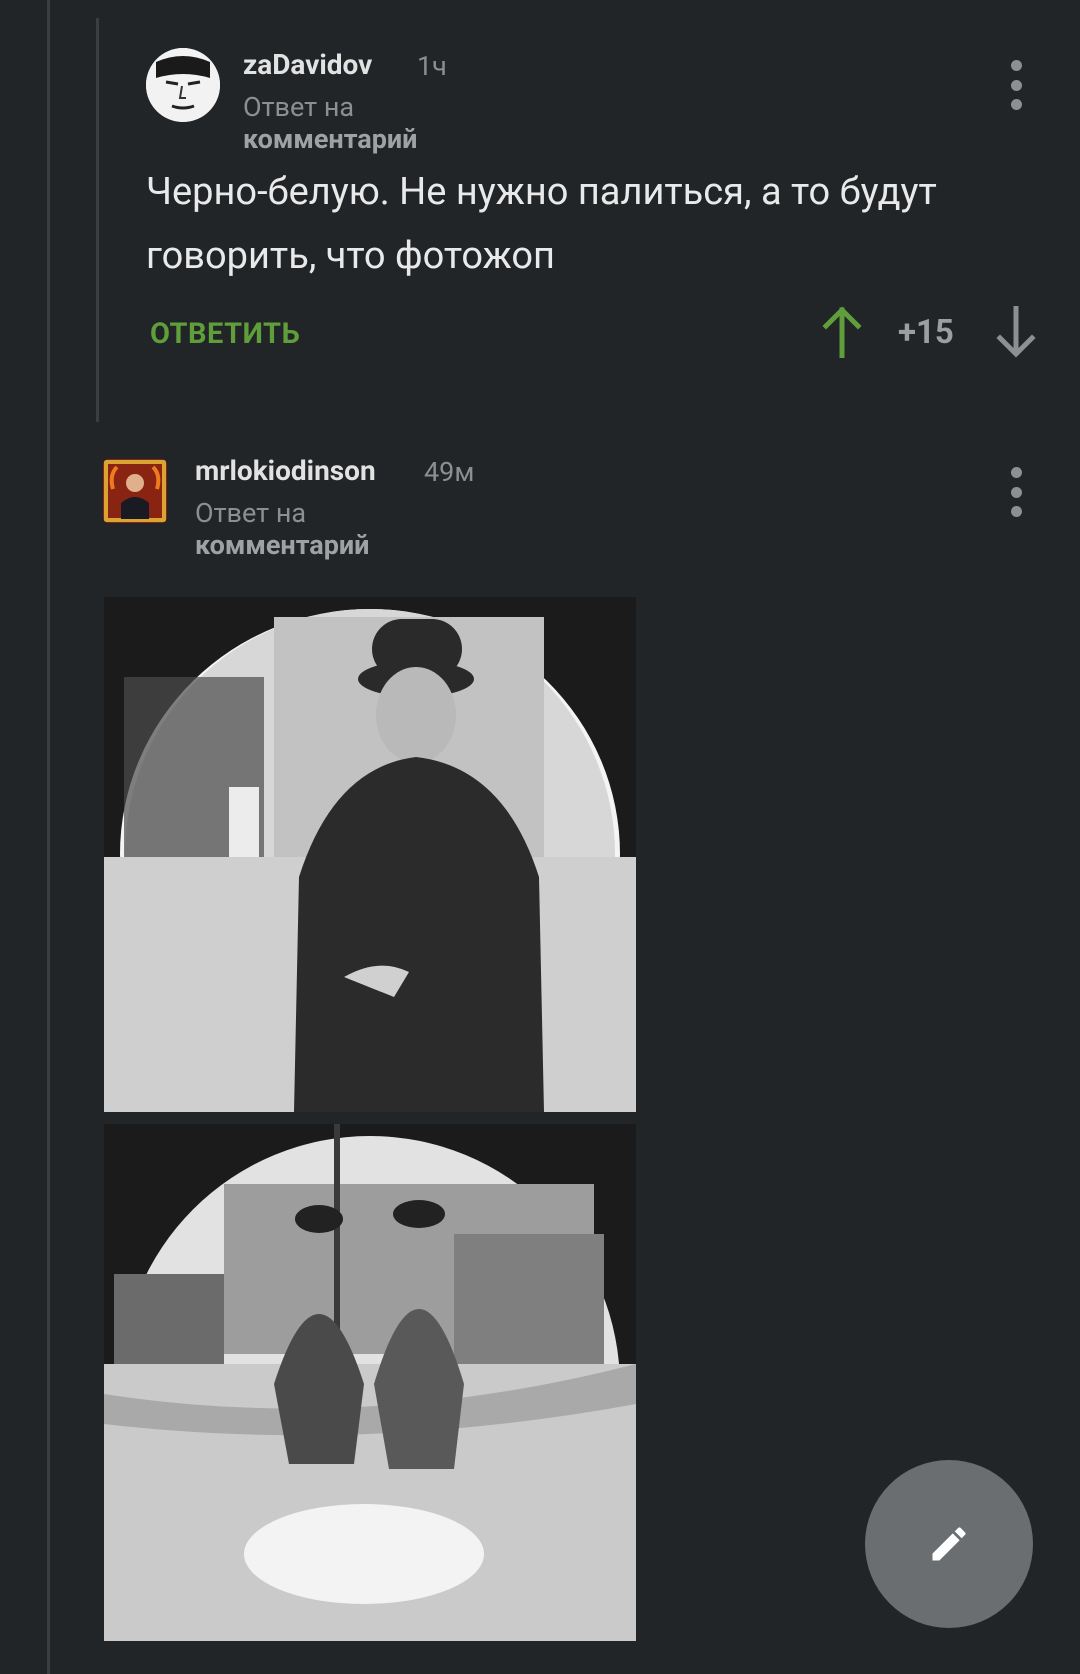  I want to click on comment-score: +15, so click(926, 332).